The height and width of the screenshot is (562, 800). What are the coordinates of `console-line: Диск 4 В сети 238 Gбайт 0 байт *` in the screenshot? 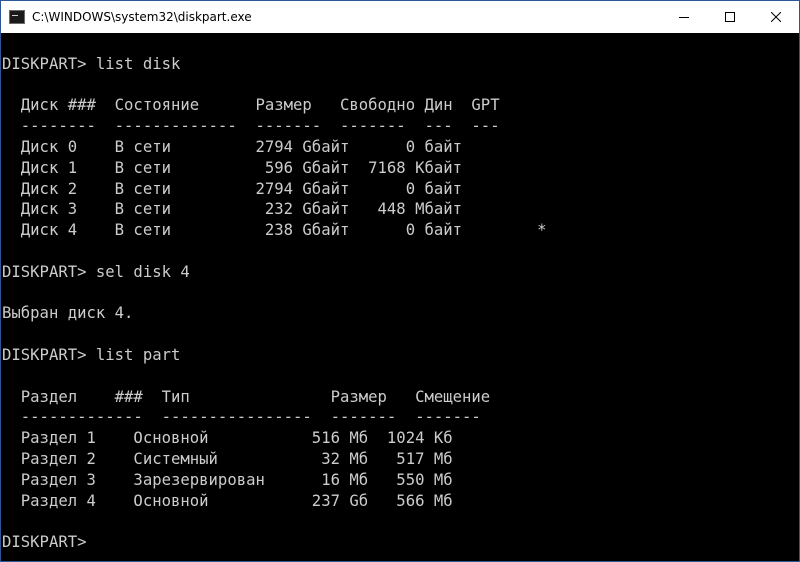 It's located at (274, 230).